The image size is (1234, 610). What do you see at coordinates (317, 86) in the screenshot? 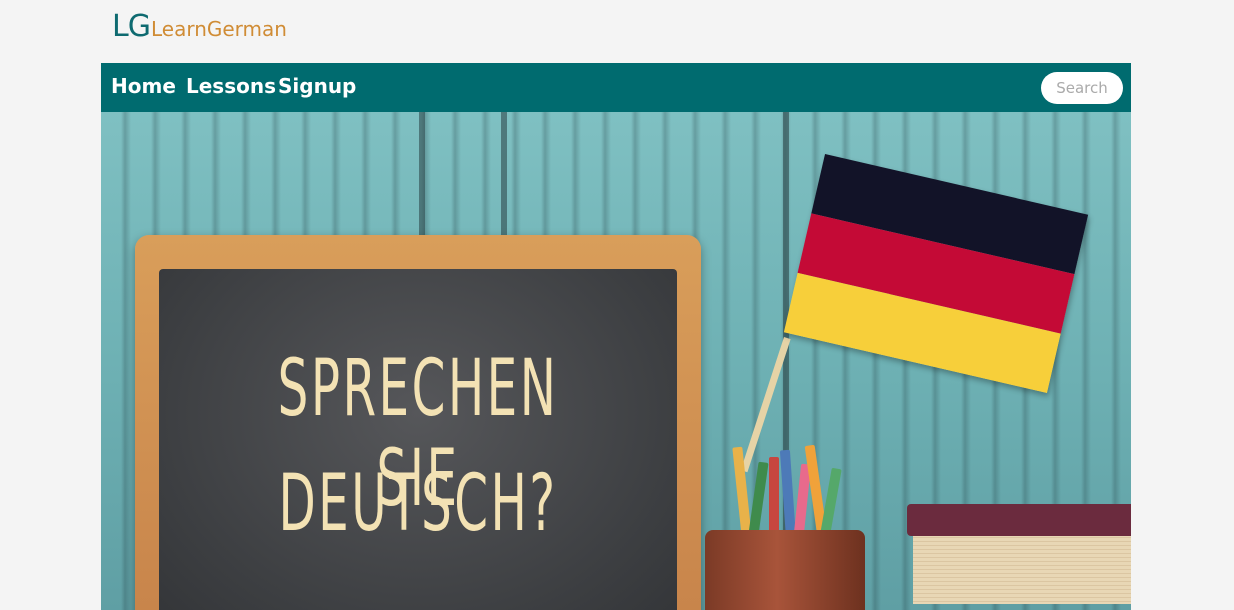
I see `nav-signup-link: Signup` at bounding box center [317, 86].